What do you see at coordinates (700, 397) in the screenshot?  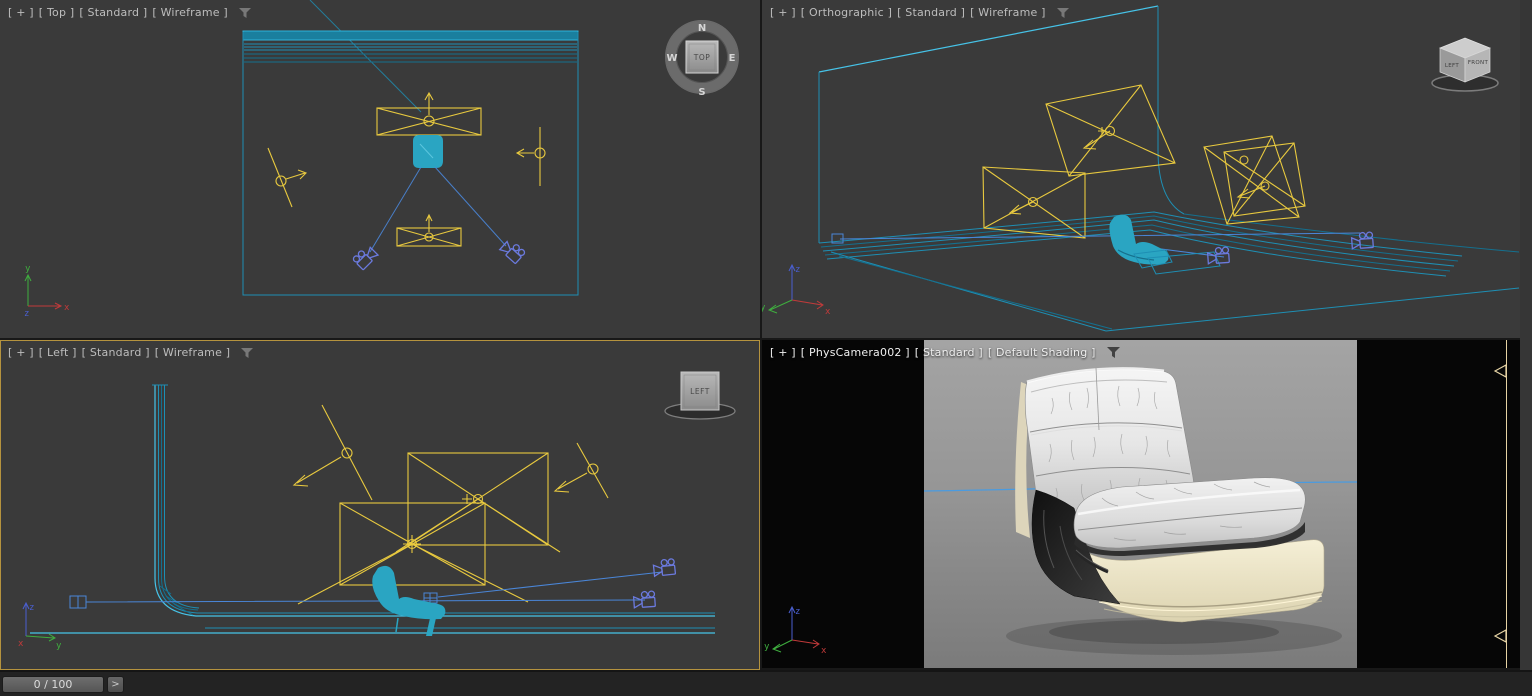 I see `viewcube: LEFT` at bounding box center [700, 397].